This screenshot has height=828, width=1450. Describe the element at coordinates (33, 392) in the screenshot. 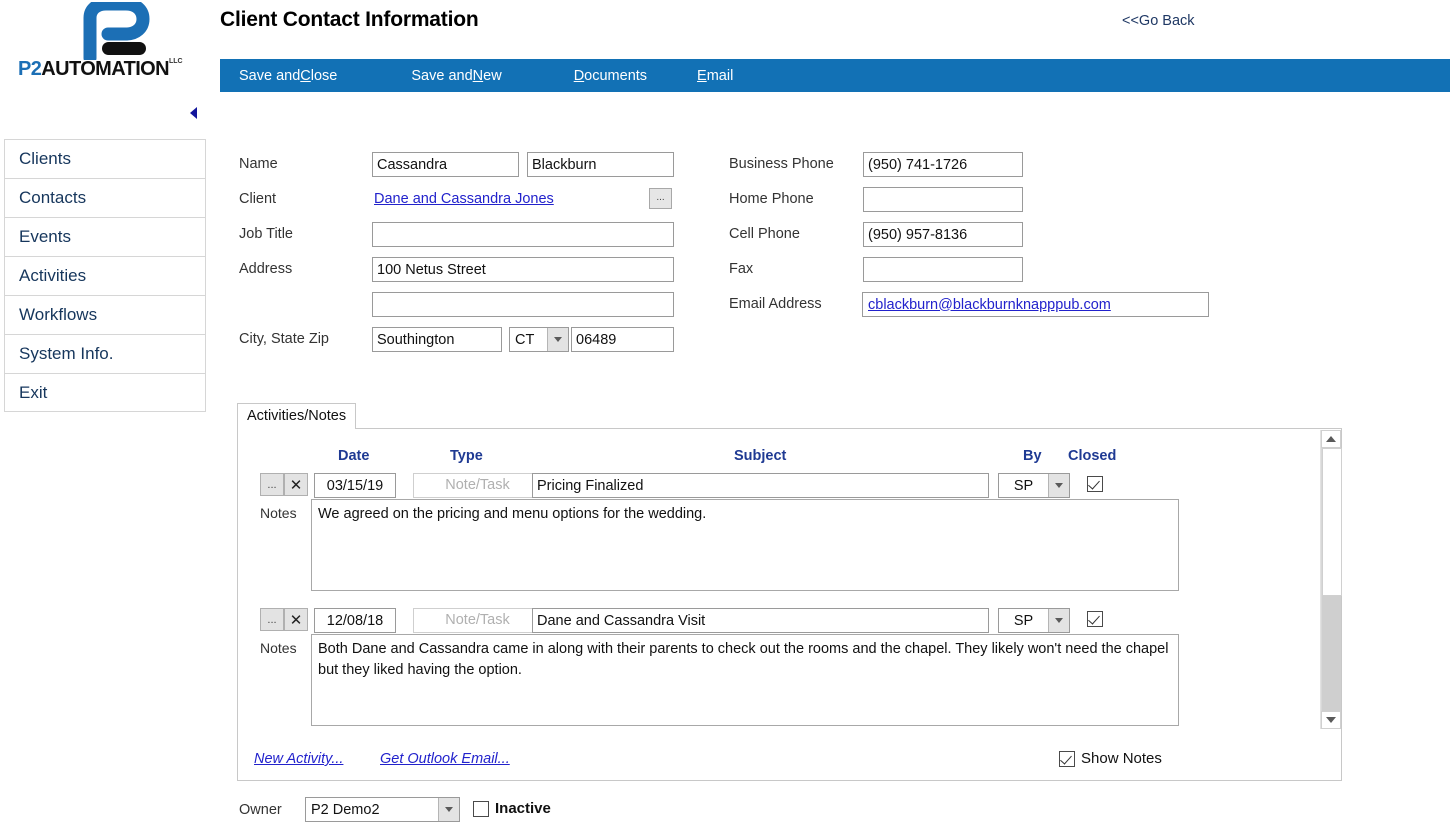

I see `sidebar-item-label: Exit` at that location.